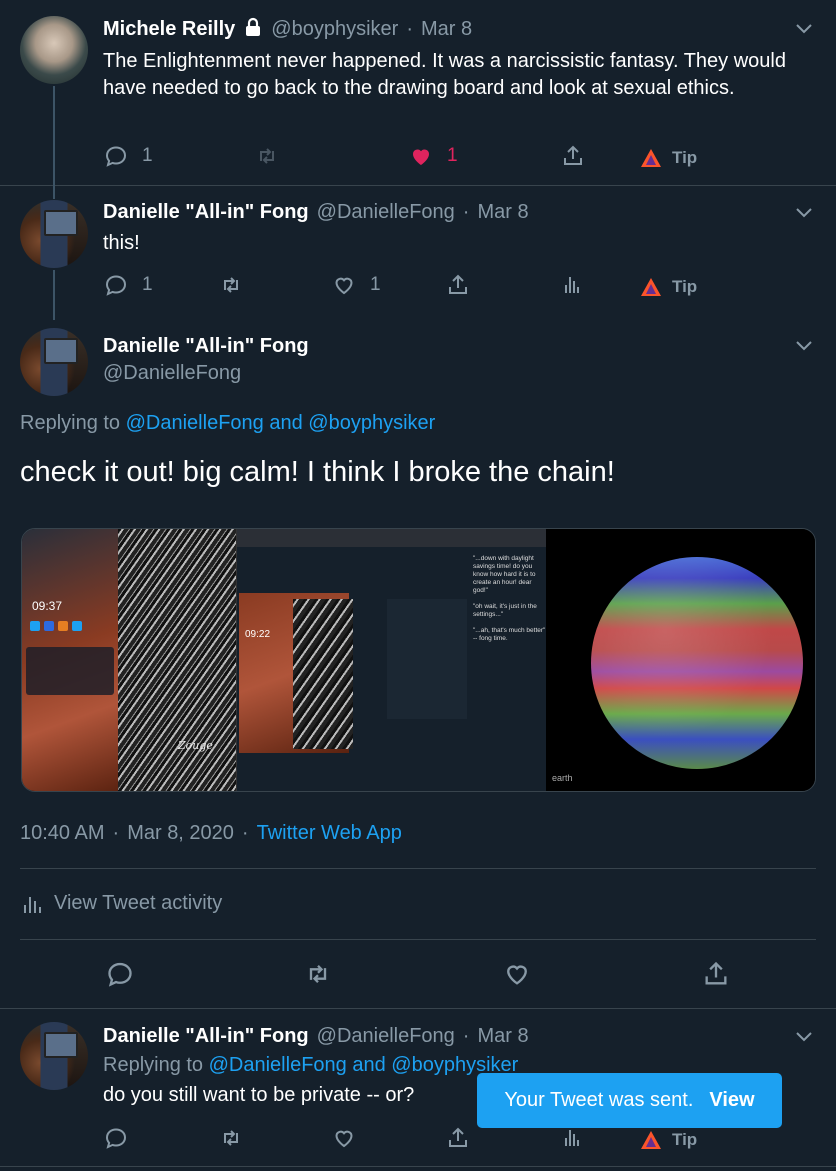 The image size is (836, 1171). I want to click on author-handle: @boyphysiker, so click(334, 29).